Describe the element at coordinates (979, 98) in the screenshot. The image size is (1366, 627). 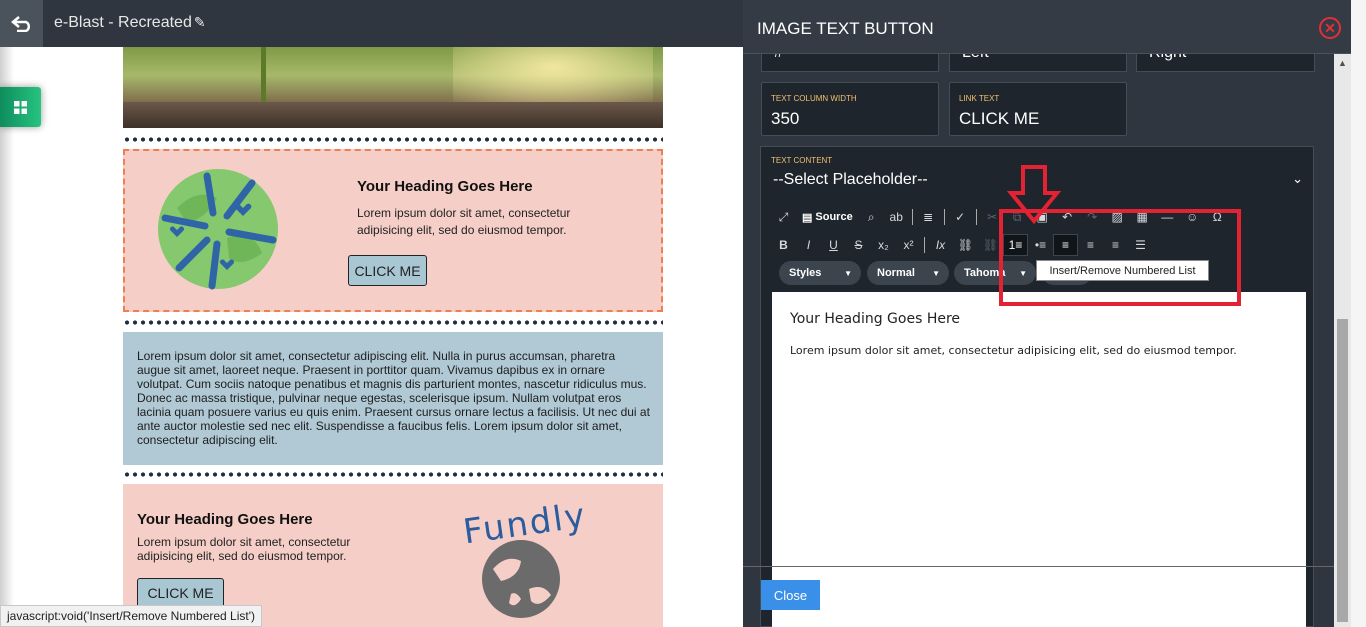
I see `field-label: LINK TEXT` at that location.